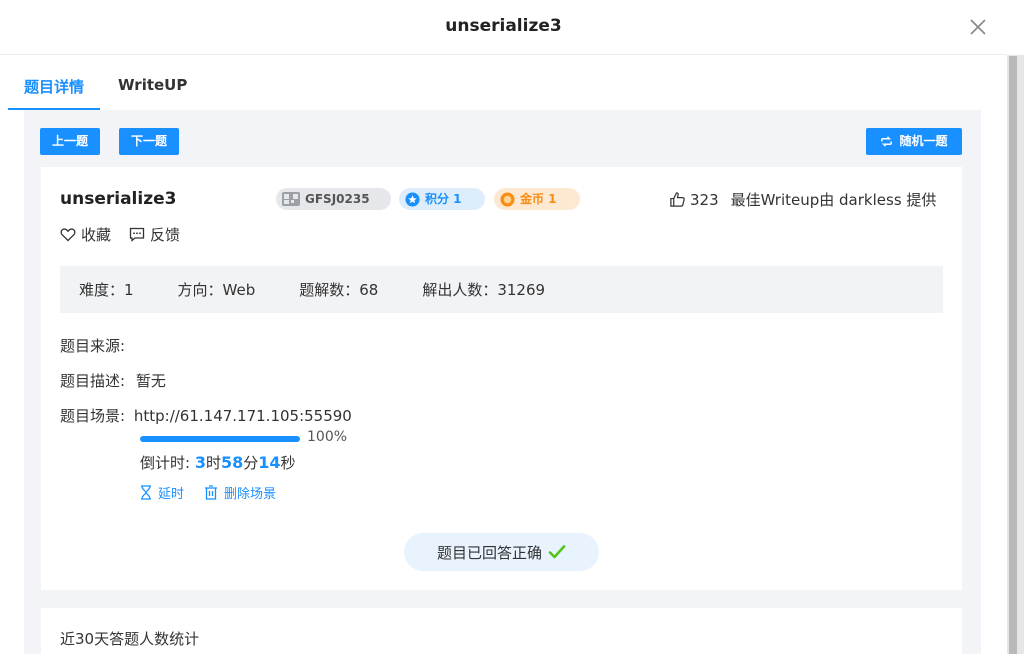 The height and width of the screenshot is (654, 1024). What do you see at coordinates (833, 200) in the screenshot?
I see `best-writeup-text: 最佳Writeup由 darkless 提供` at bounding box center [833, 200].